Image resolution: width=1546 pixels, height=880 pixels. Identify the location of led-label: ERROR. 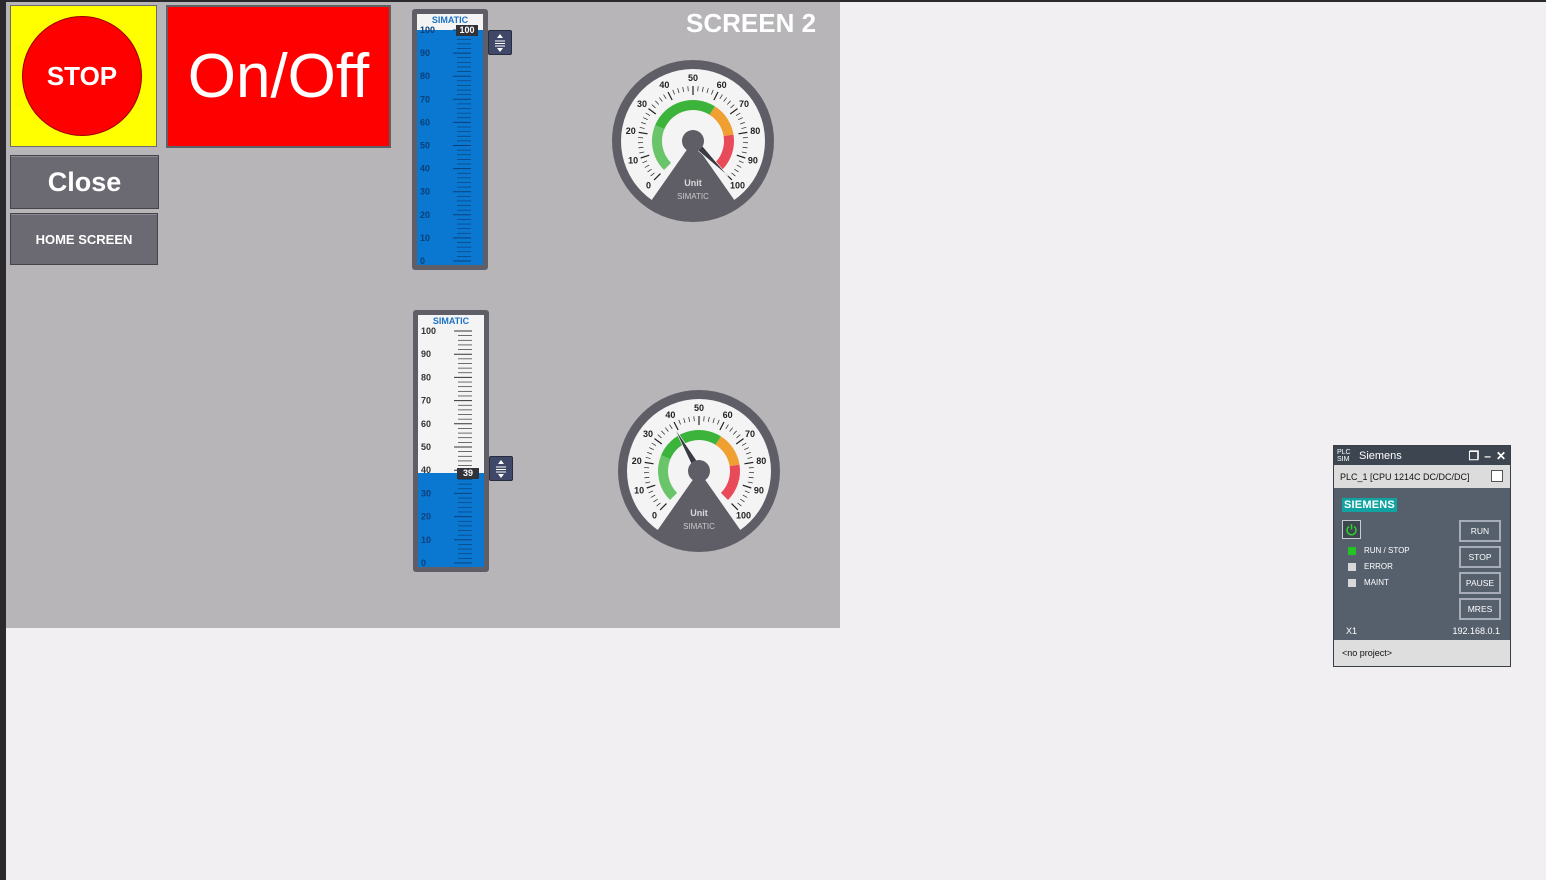
(1378, 566).